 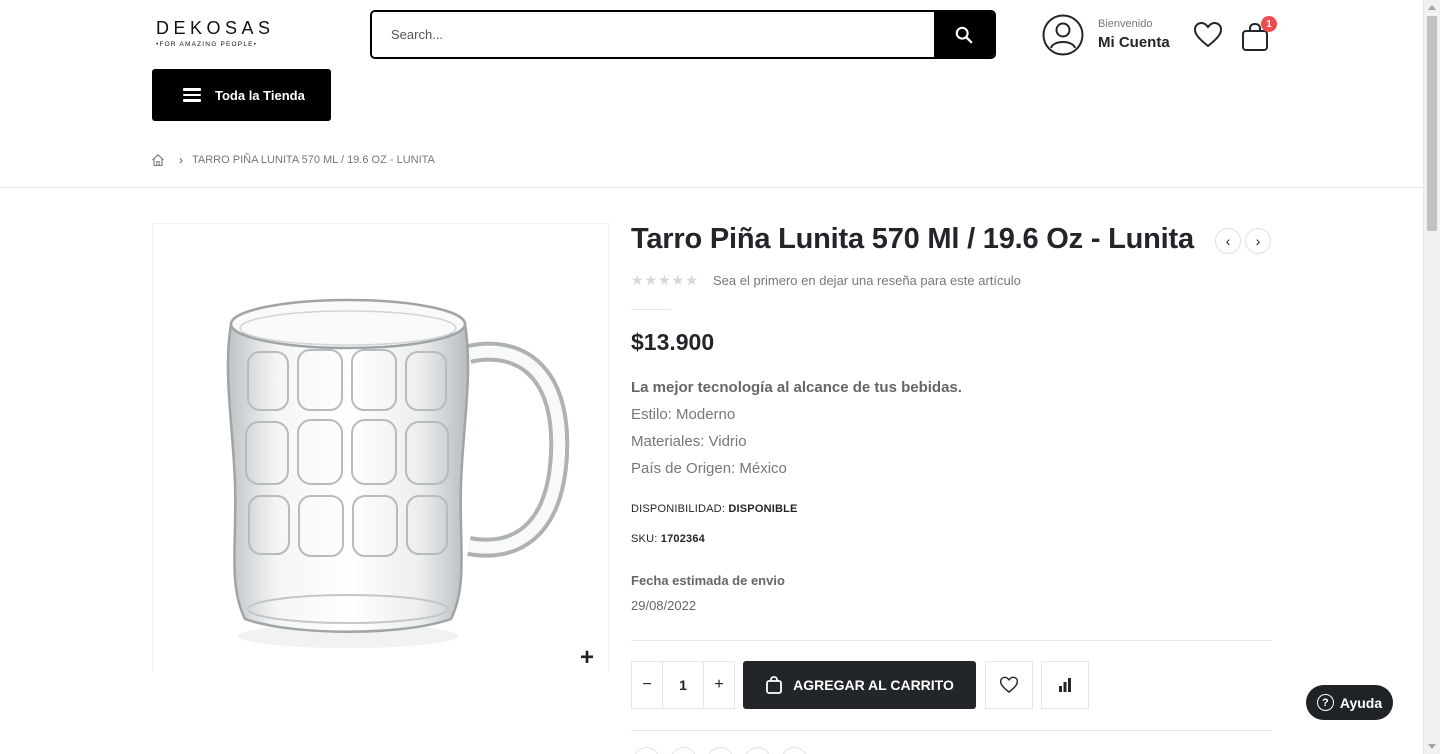 I want to click on scroll-down-arrow-icon, so click(x=1432, y=746).